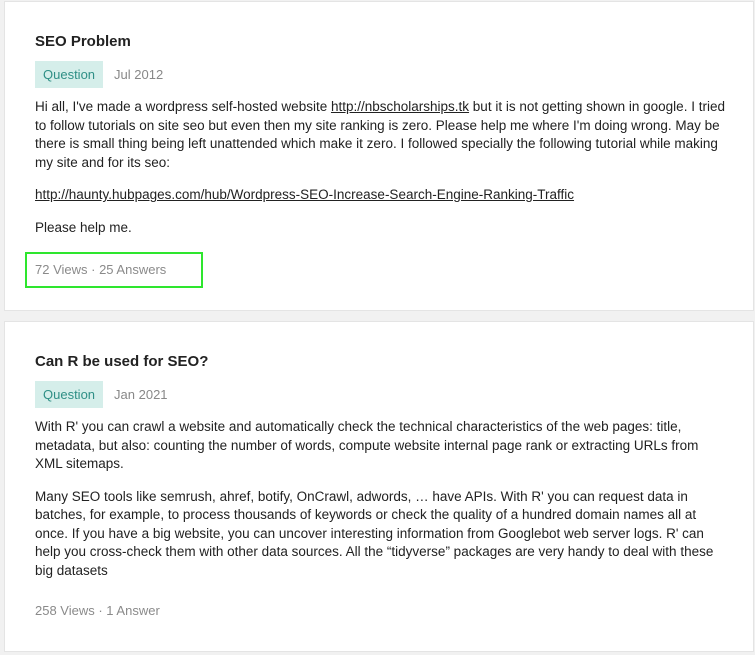 This screenshot has width=755, height=655. What do you see at coordinates (141, 394) in the screenshot?
I see `question-date: Jan 2021` at bounding box center [141, 394].